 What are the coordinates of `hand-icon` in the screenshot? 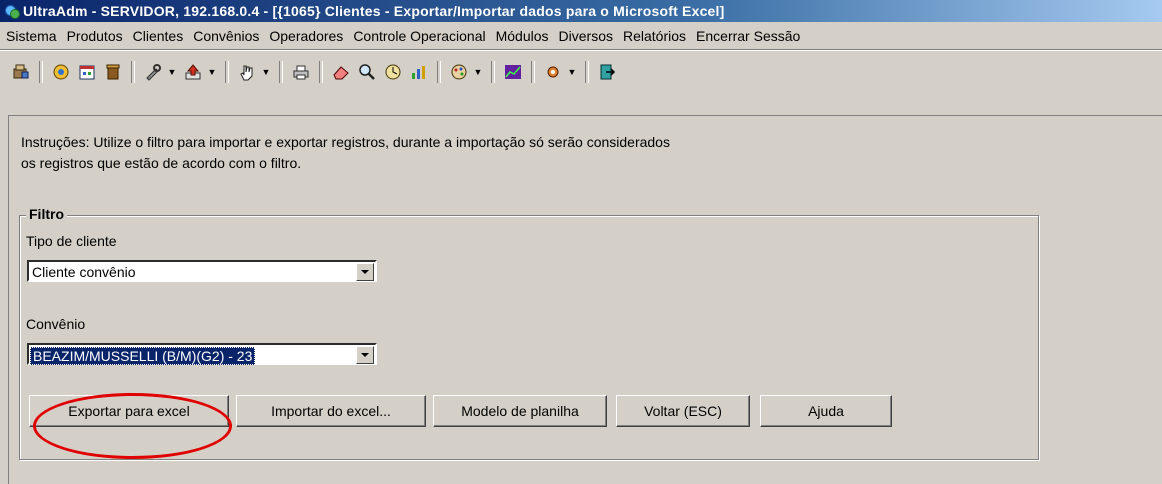 It's located at (247, 72).